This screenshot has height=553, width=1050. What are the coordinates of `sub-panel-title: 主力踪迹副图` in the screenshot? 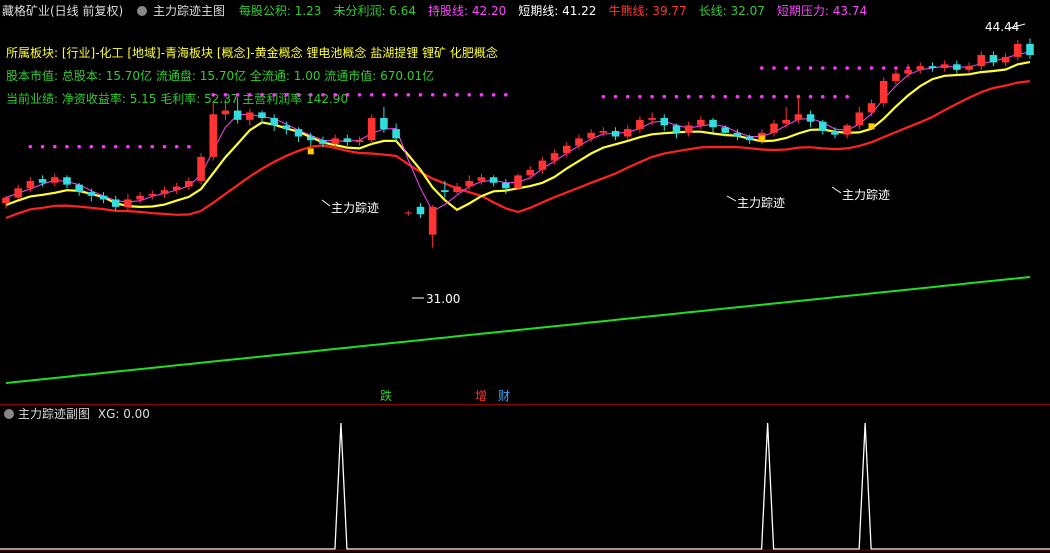 It's located at (54, 414).